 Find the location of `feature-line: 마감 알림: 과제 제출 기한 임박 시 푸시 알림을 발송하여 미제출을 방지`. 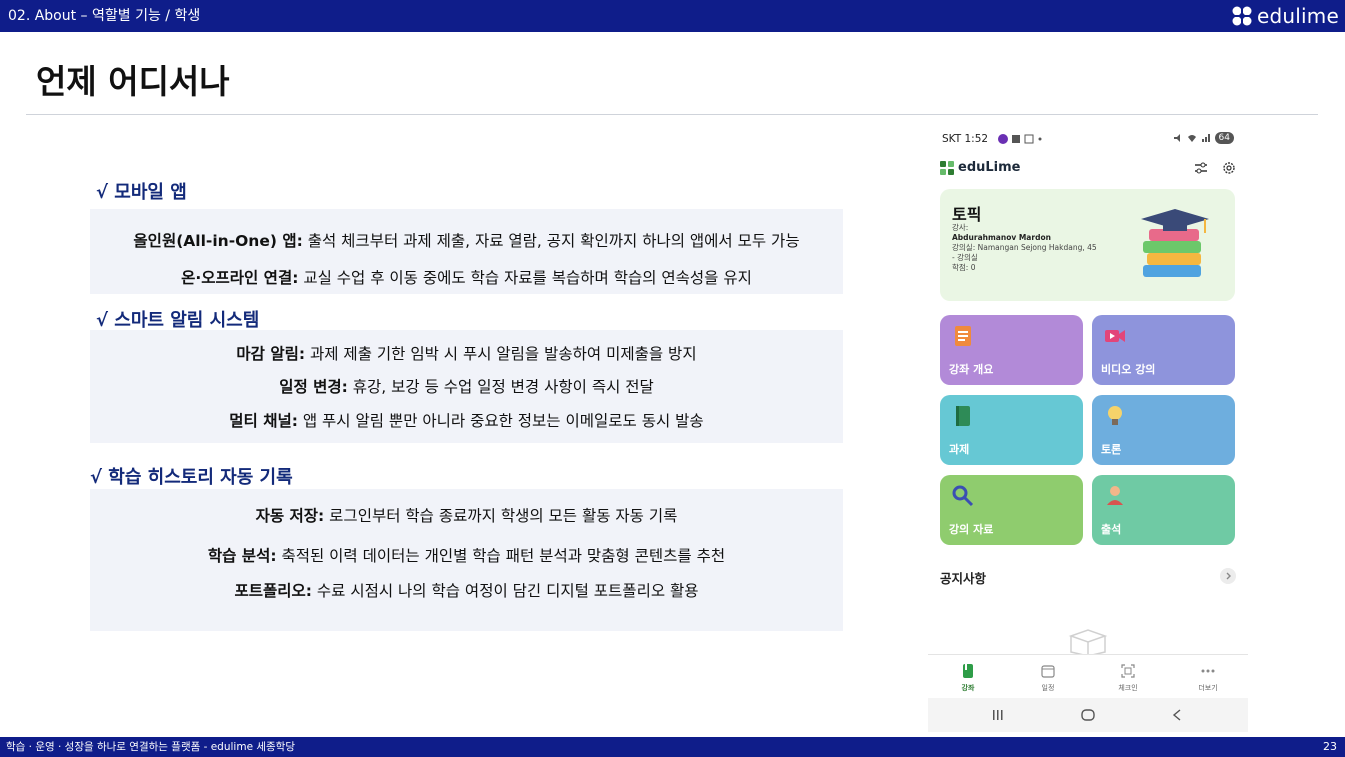

feature-line: 마감 알림: 과제 제출 기한 임박 시 푸시 알림을 발송하여 미제출을 방지 is located at coordinates (466, 354).